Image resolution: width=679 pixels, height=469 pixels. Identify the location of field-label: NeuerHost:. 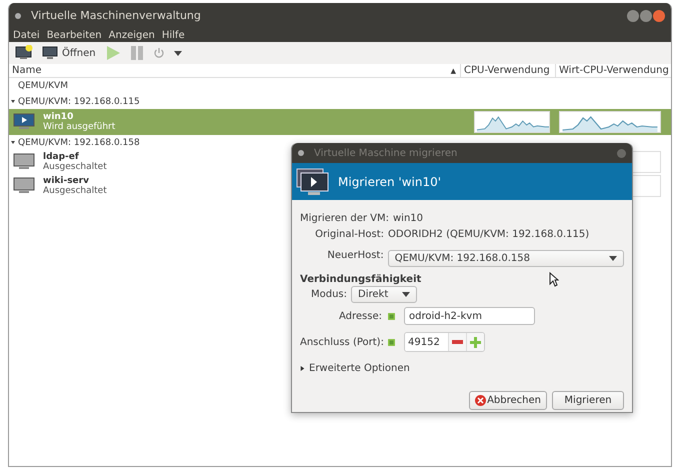
(355, 255).